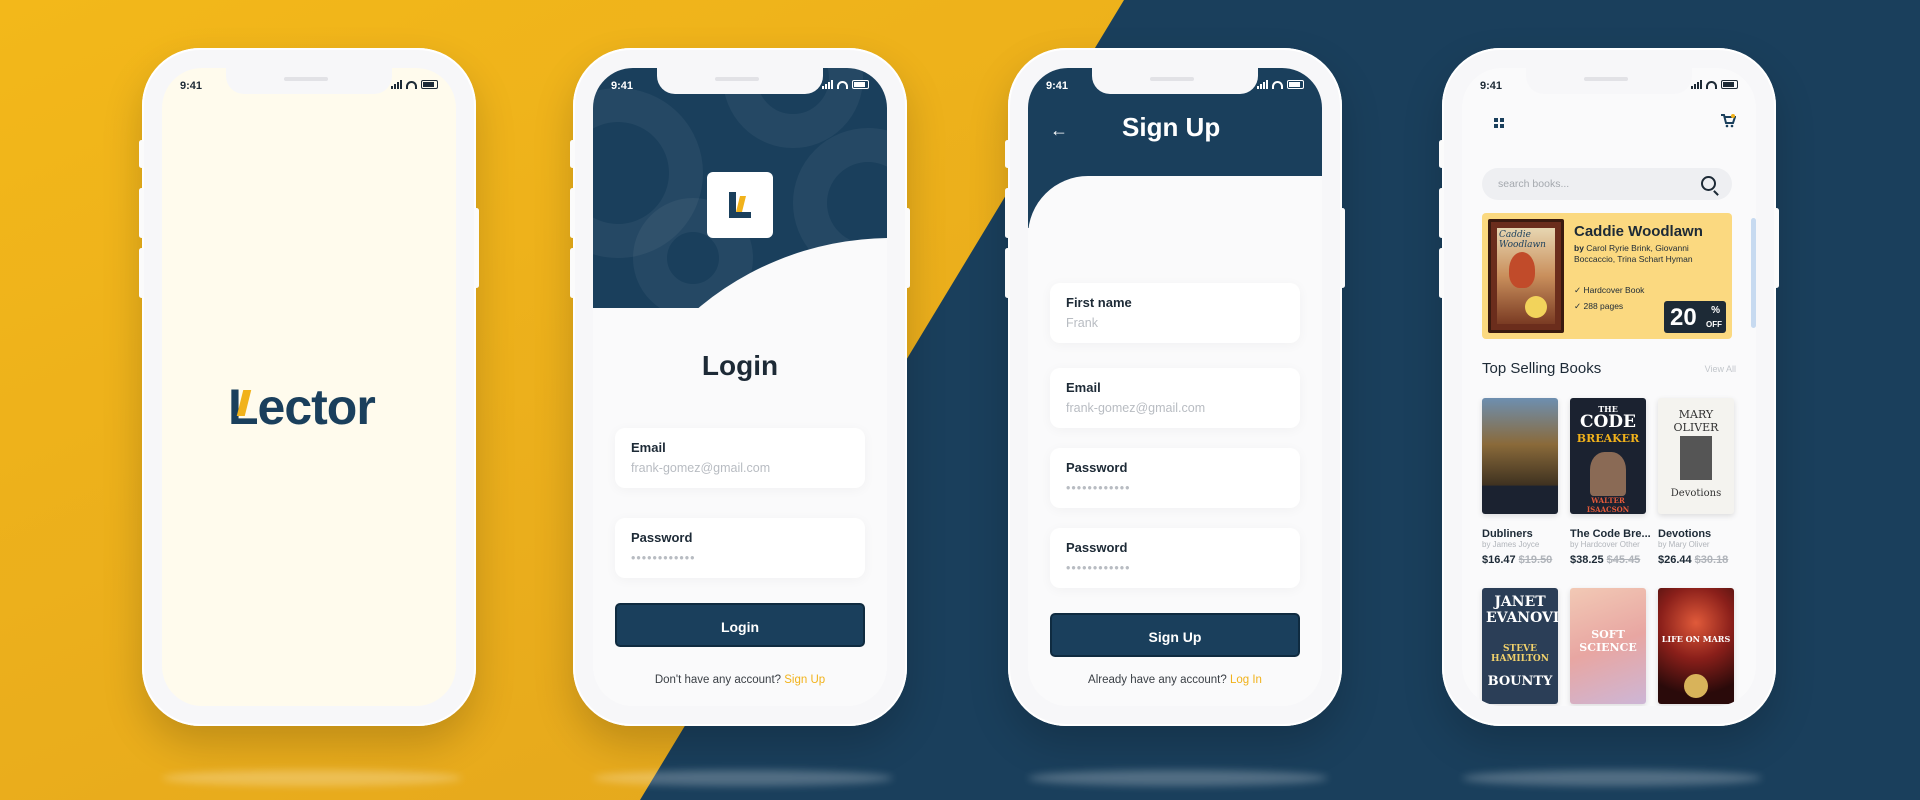 The width and height of the screenshot is (1920, 800). Describe the element at coordinates (302, 407) in the screenshot. I see `brand-name: Lector` at that location.